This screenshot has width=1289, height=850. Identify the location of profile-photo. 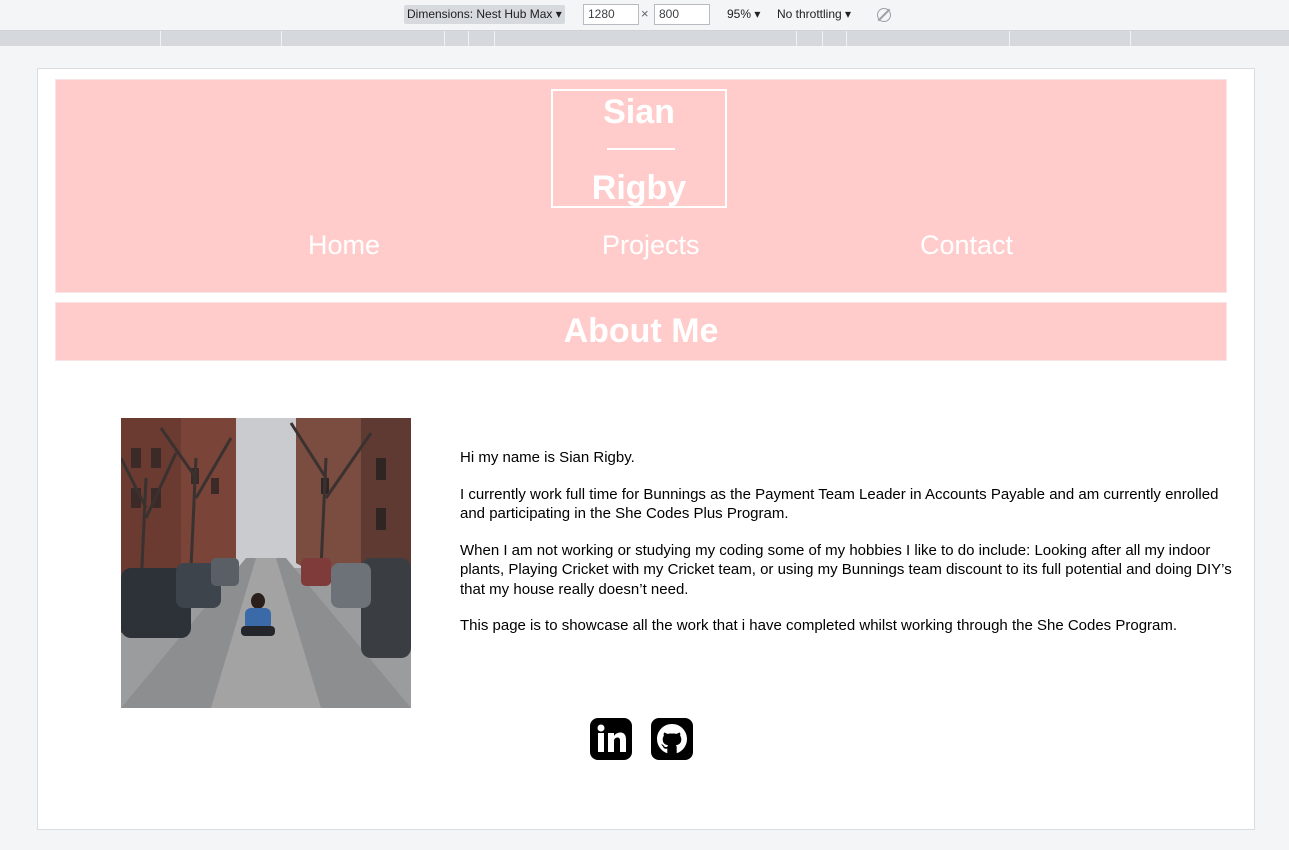
(266, 563).